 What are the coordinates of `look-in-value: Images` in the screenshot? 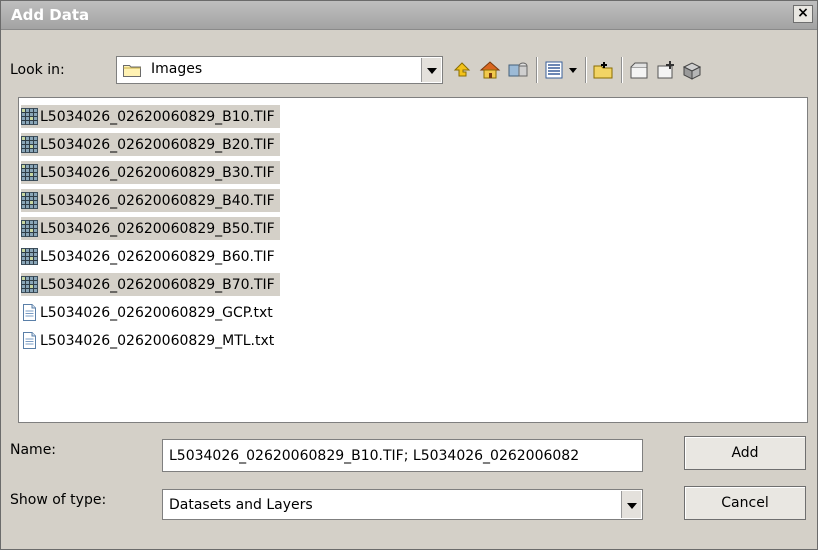 It's located at (177, 69).